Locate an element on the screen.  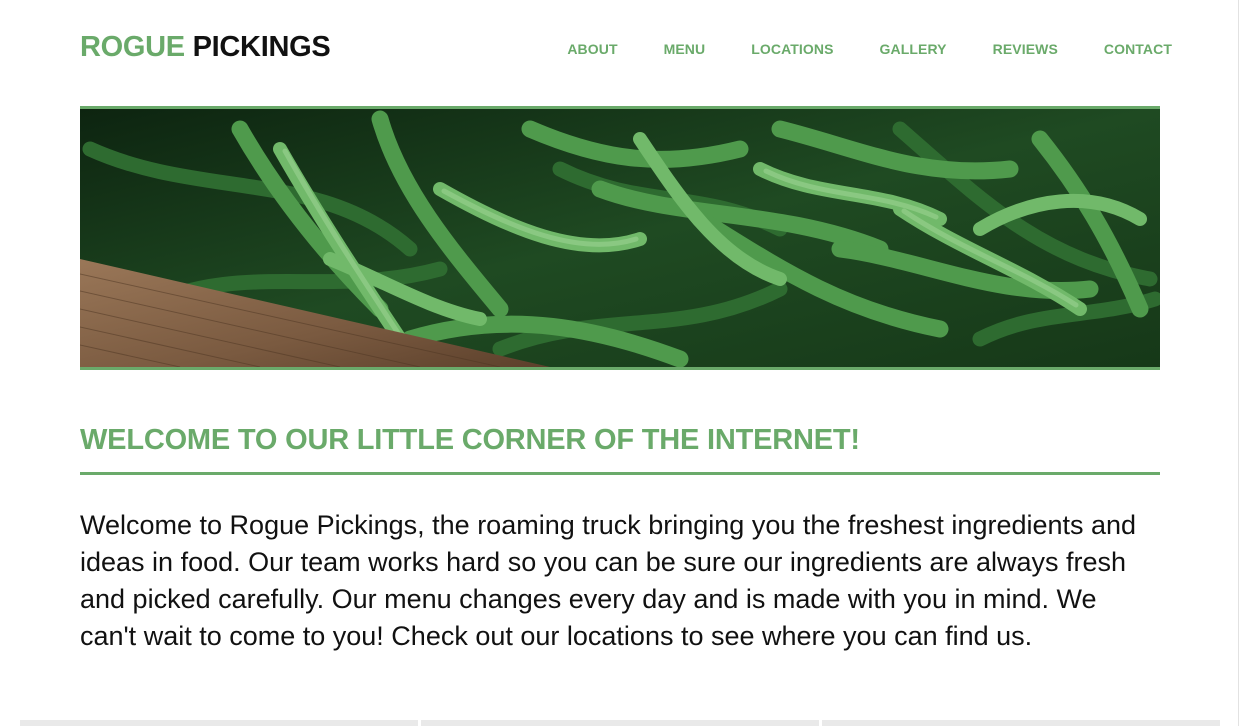
nav-link-locations: LOCATIONS is located at coordinates (792, 49).